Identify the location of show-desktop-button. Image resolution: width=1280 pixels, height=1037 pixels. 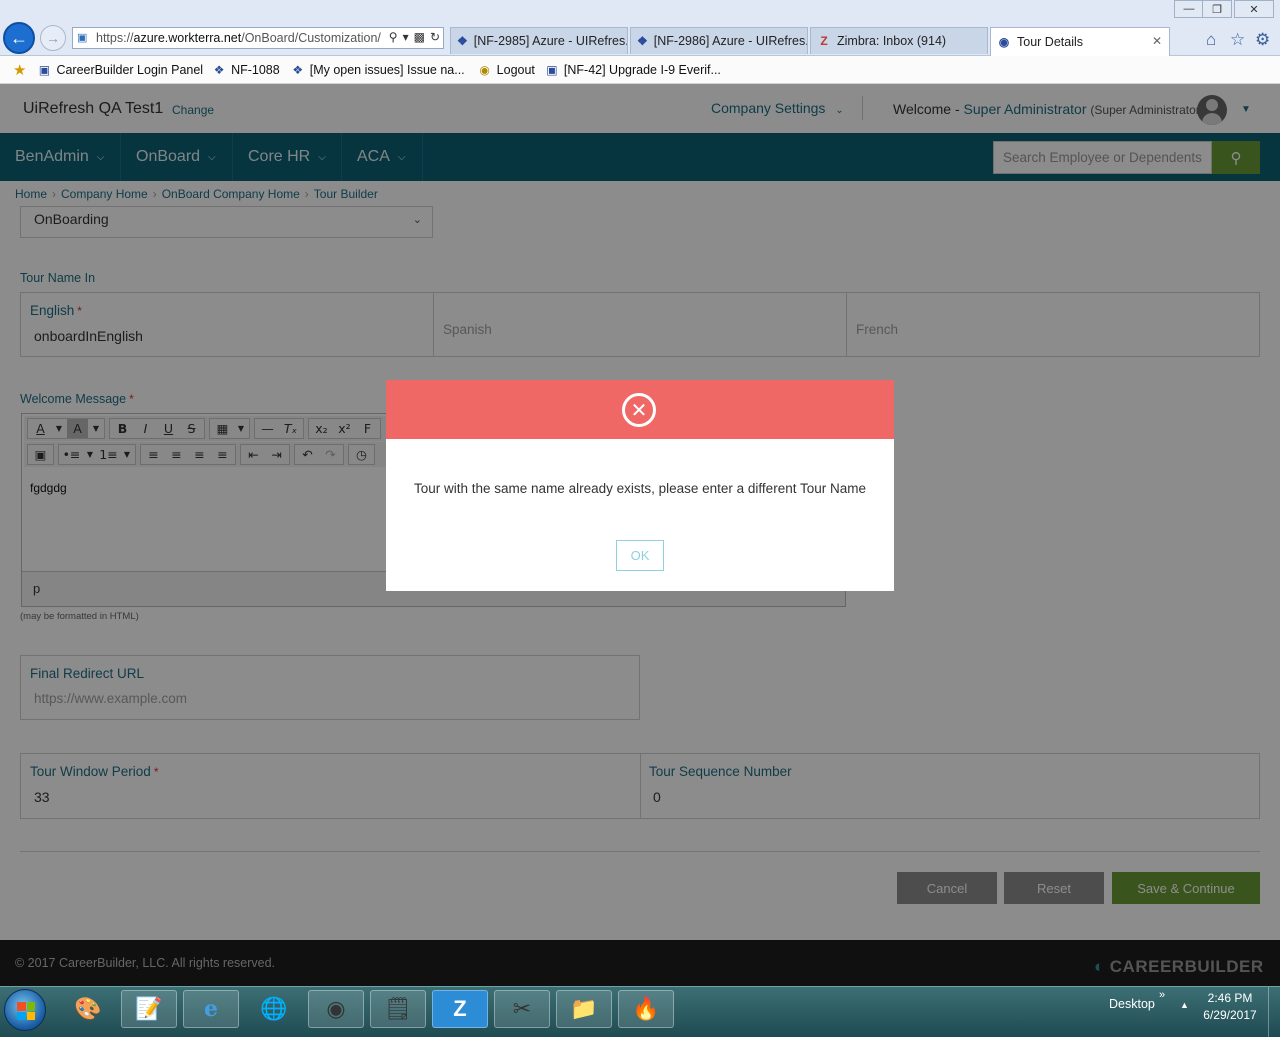
(1274, 1012).